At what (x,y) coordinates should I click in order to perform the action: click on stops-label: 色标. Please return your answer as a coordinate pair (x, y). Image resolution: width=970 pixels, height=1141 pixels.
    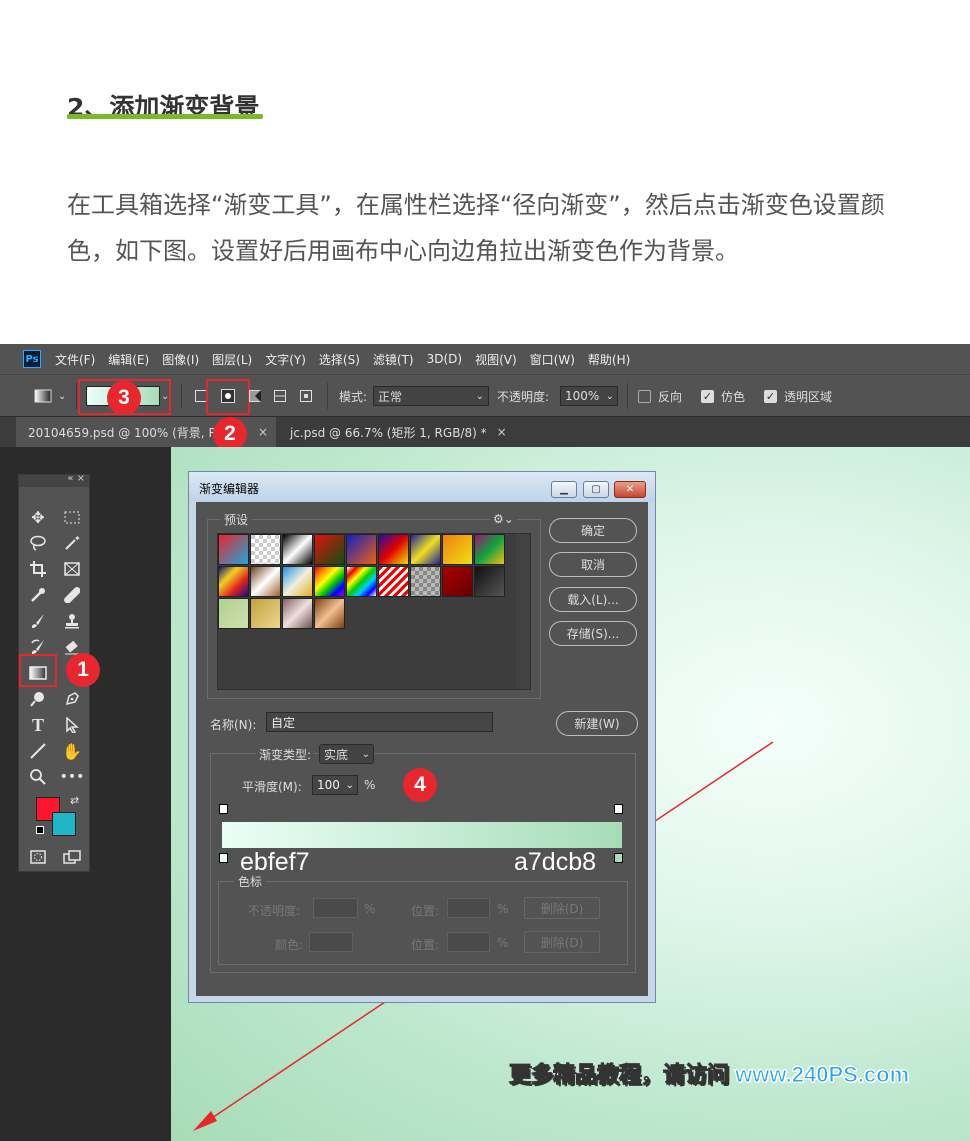
    Looking at the image, I should click on (250, 881).